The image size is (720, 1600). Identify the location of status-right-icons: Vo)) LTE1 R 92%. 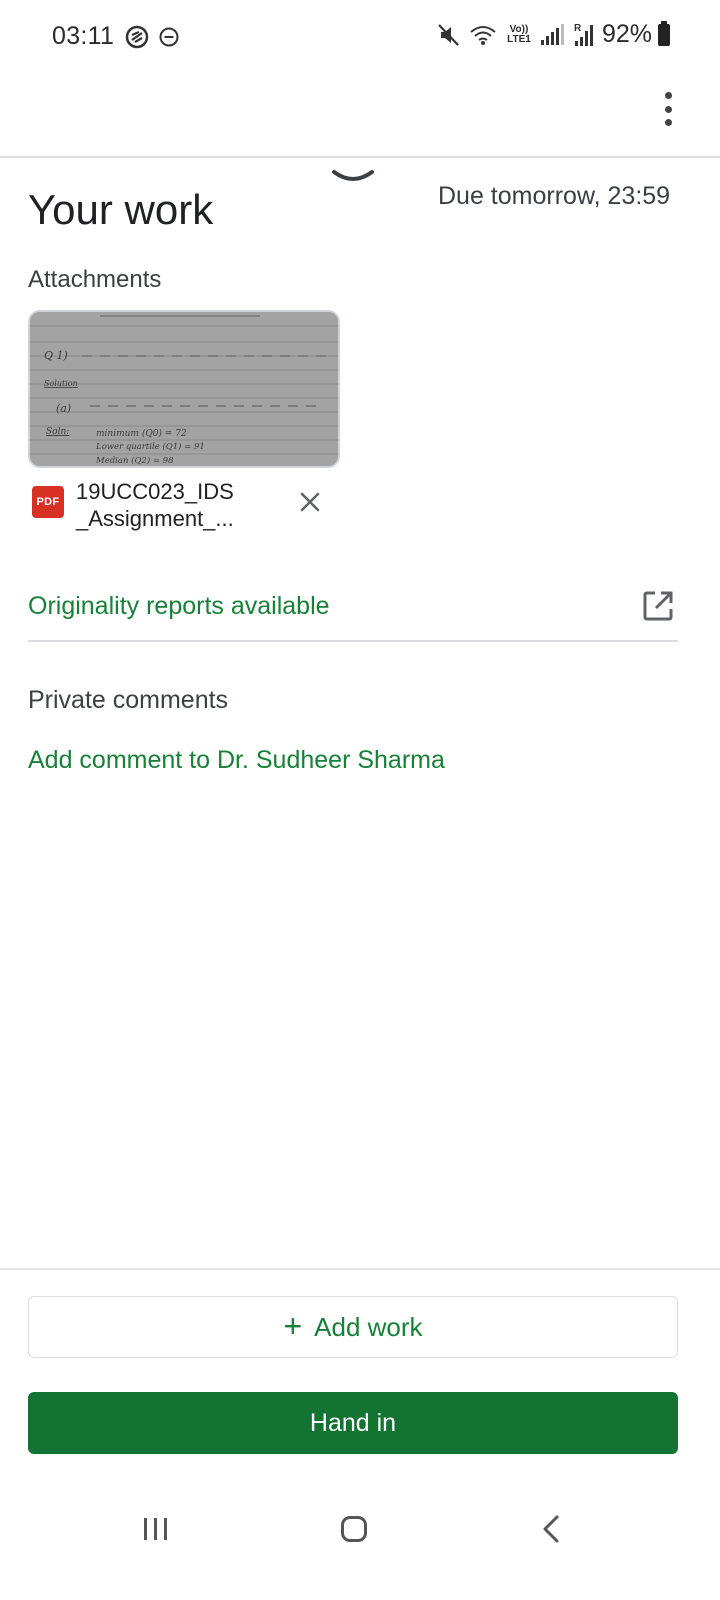
(553, 34).